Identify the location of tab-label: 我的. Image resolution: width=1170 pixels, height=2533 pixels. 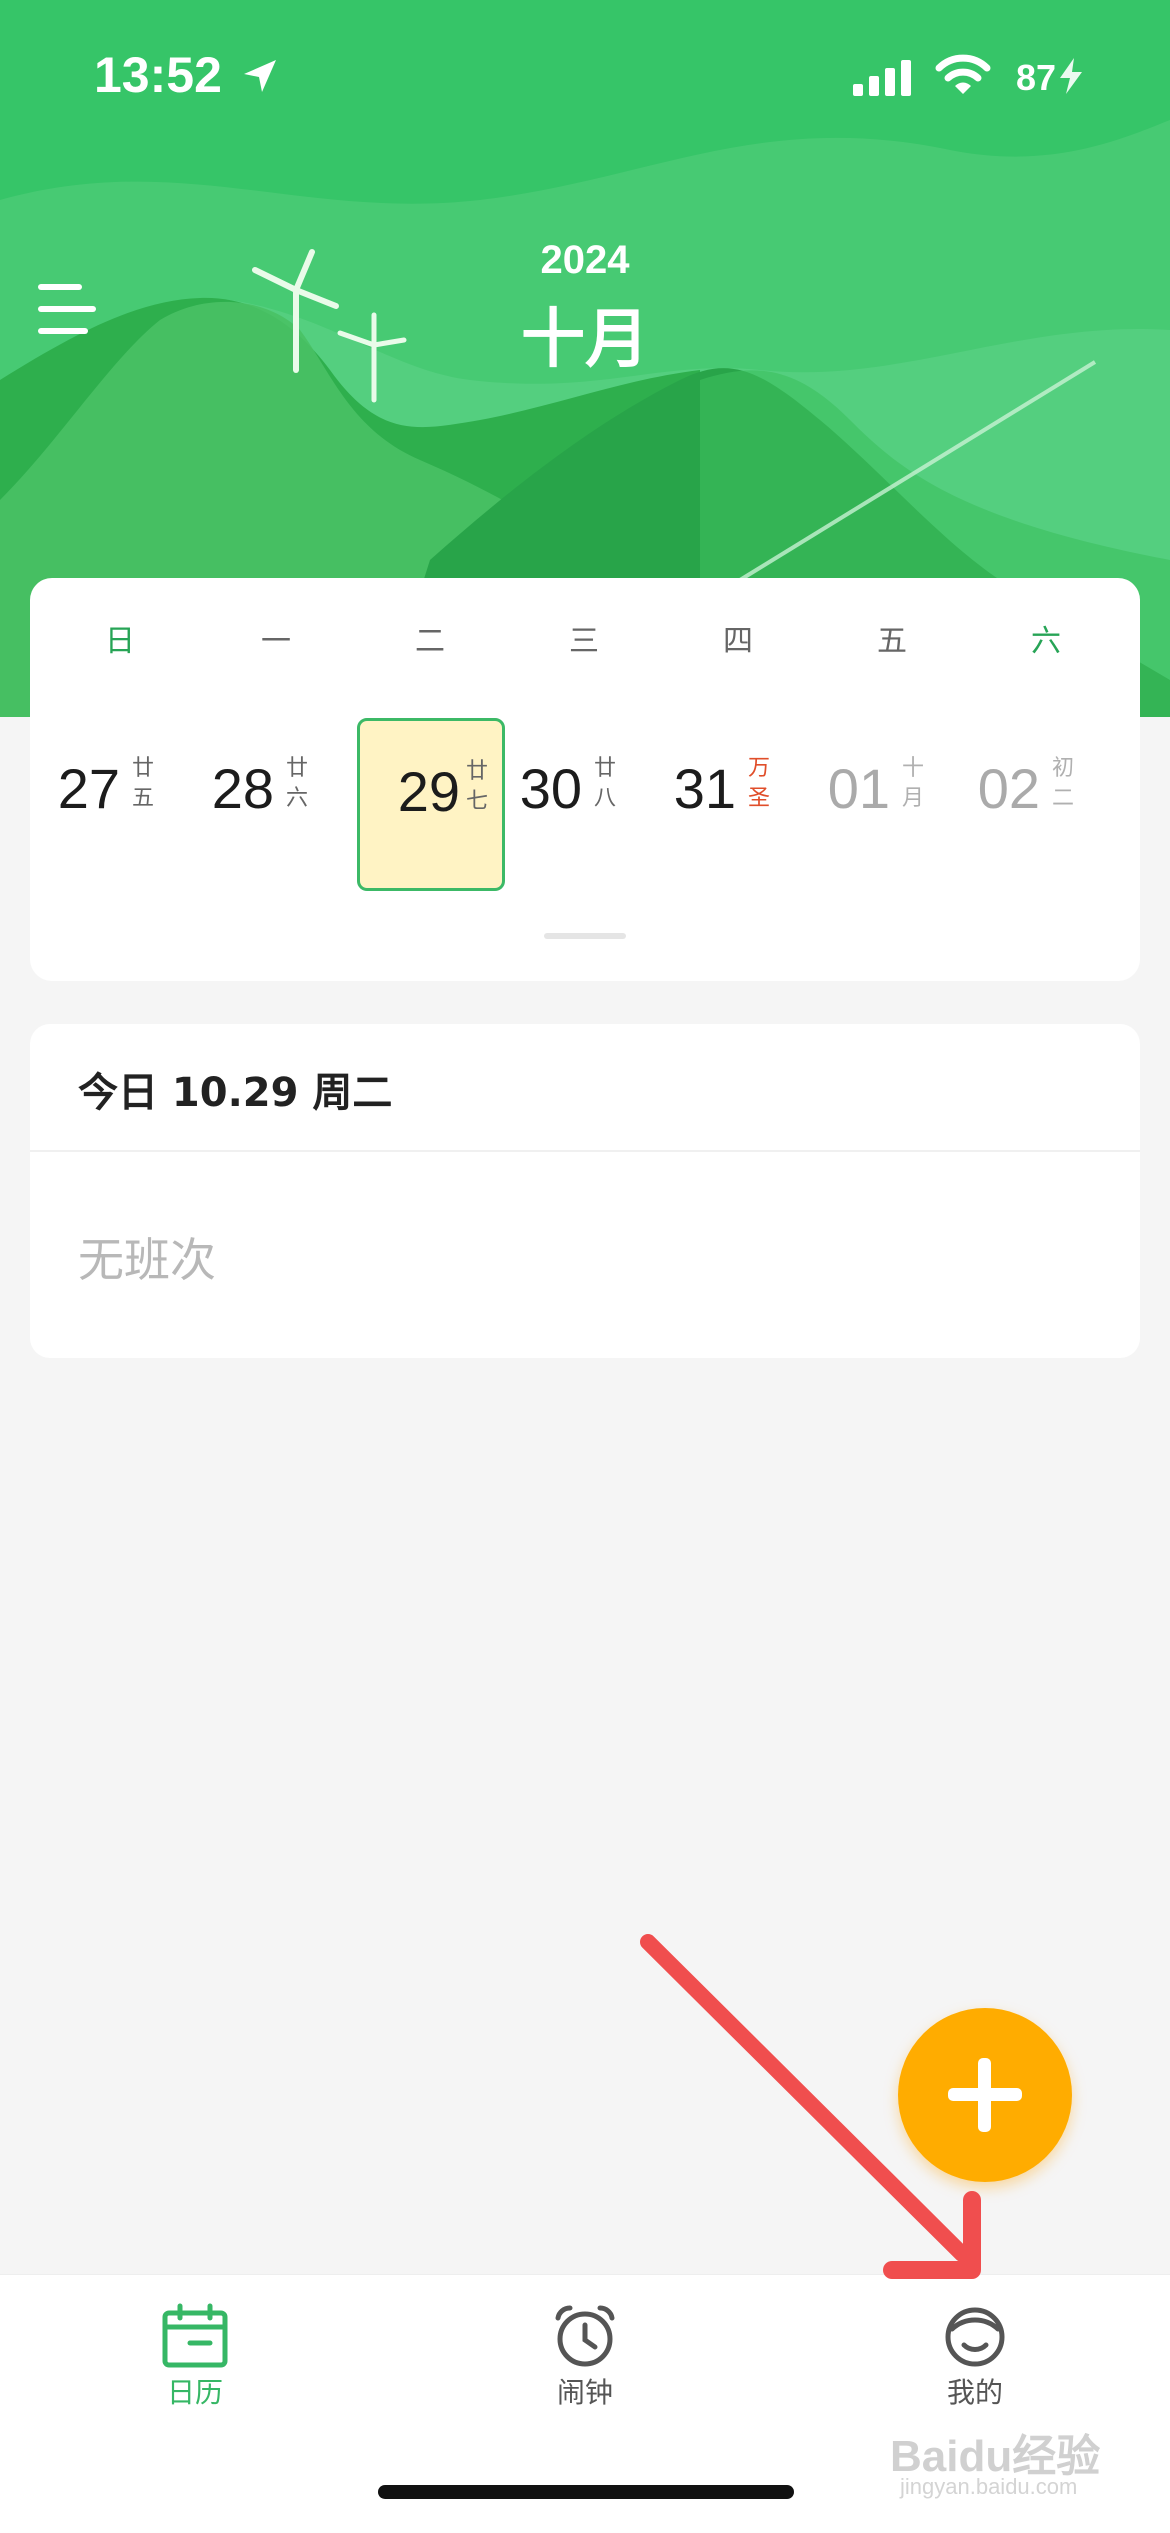
(974, 2392).